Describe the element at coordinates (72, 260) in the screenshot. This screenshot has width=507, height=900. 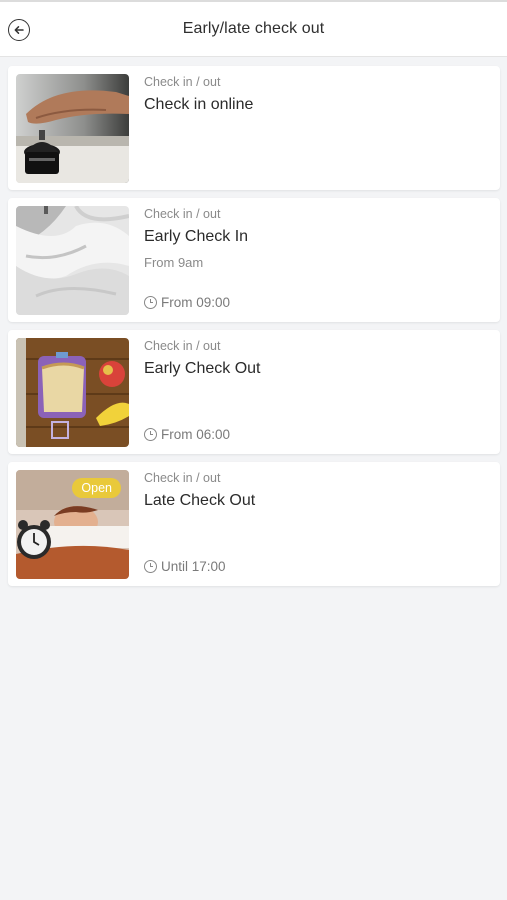
I see `card-image-bed-sheets` at that location.